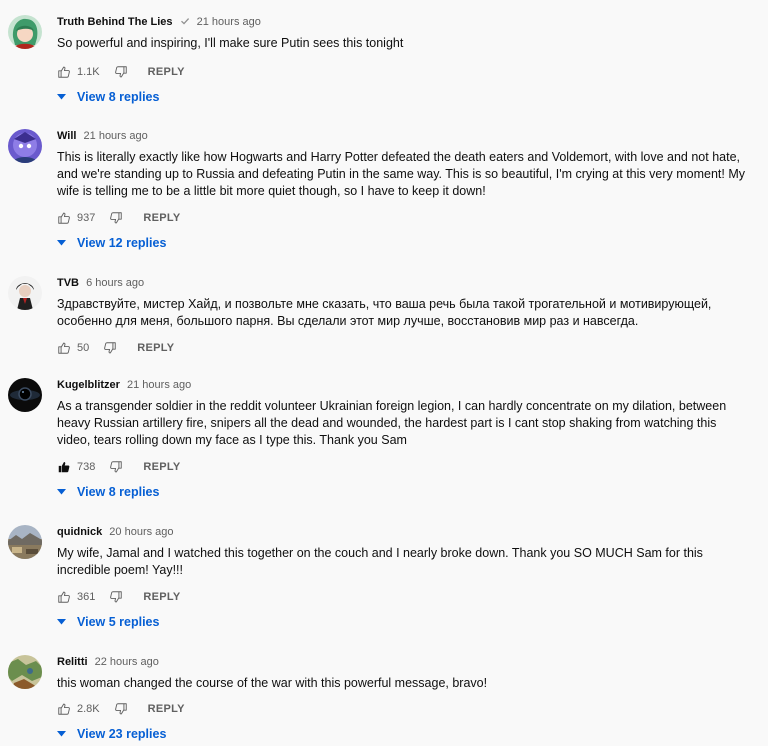 The image size is (768, 746). What do you see at coordinates (184, 21) in the screenshot?
I see `verified-check-icon` at bounding box center [184, 21].